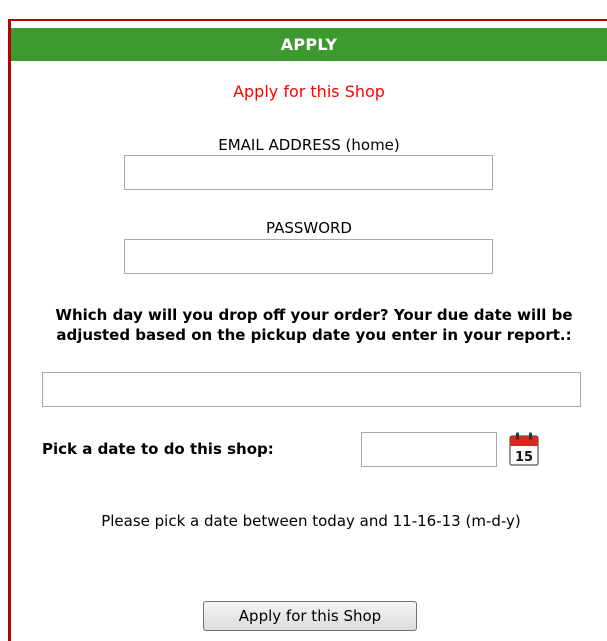 This screenshot has height=641, width=607. Describe the element at coordinates (308, 172) in the screenshot. I see `email-field` at that location.